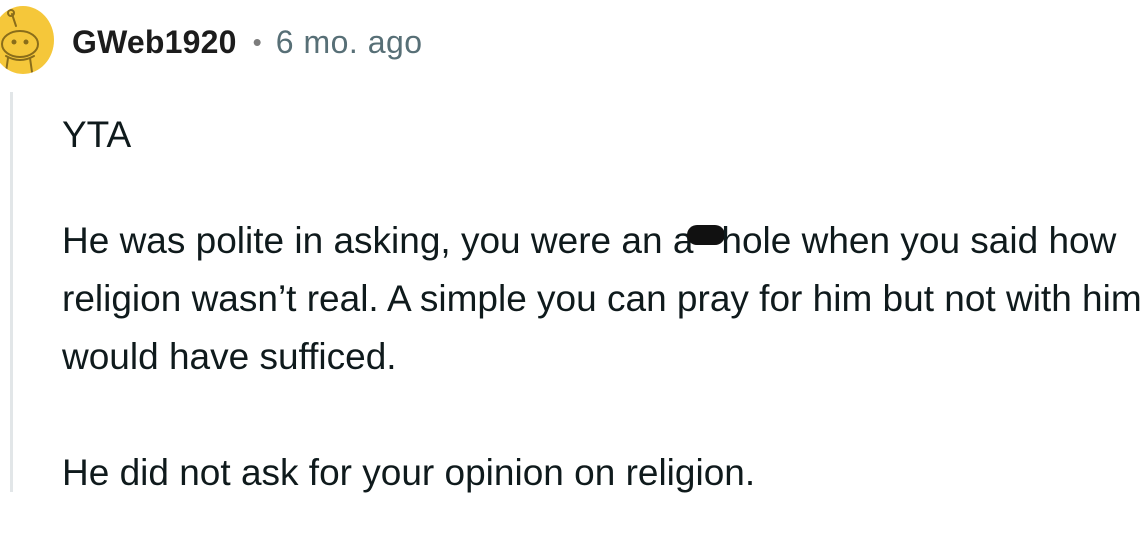 This screenshot has width=1144, height=560. Describe the element at coordinates (97, 134) in the screenshot. I see `verdict-paragraph: YTA` at that location.